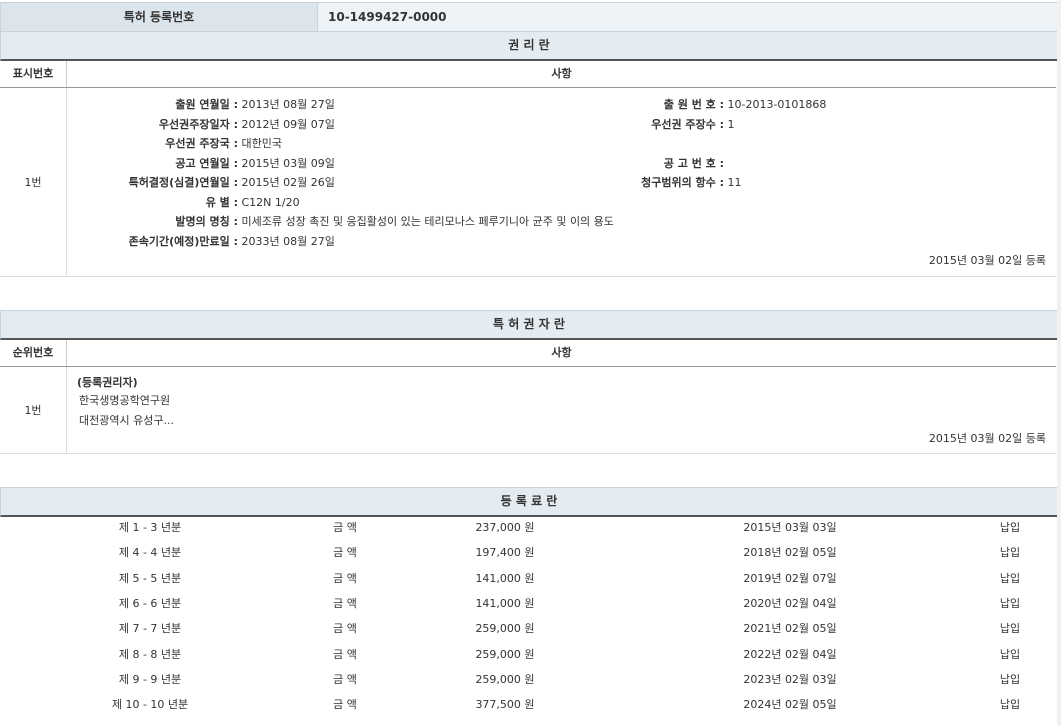 The width and height of the screenshot is (1061, 726). What do you see at coordinates (33, 410) in the screenshot?
I see `holders-row-number: 1번` at bounding box center [33, 410].